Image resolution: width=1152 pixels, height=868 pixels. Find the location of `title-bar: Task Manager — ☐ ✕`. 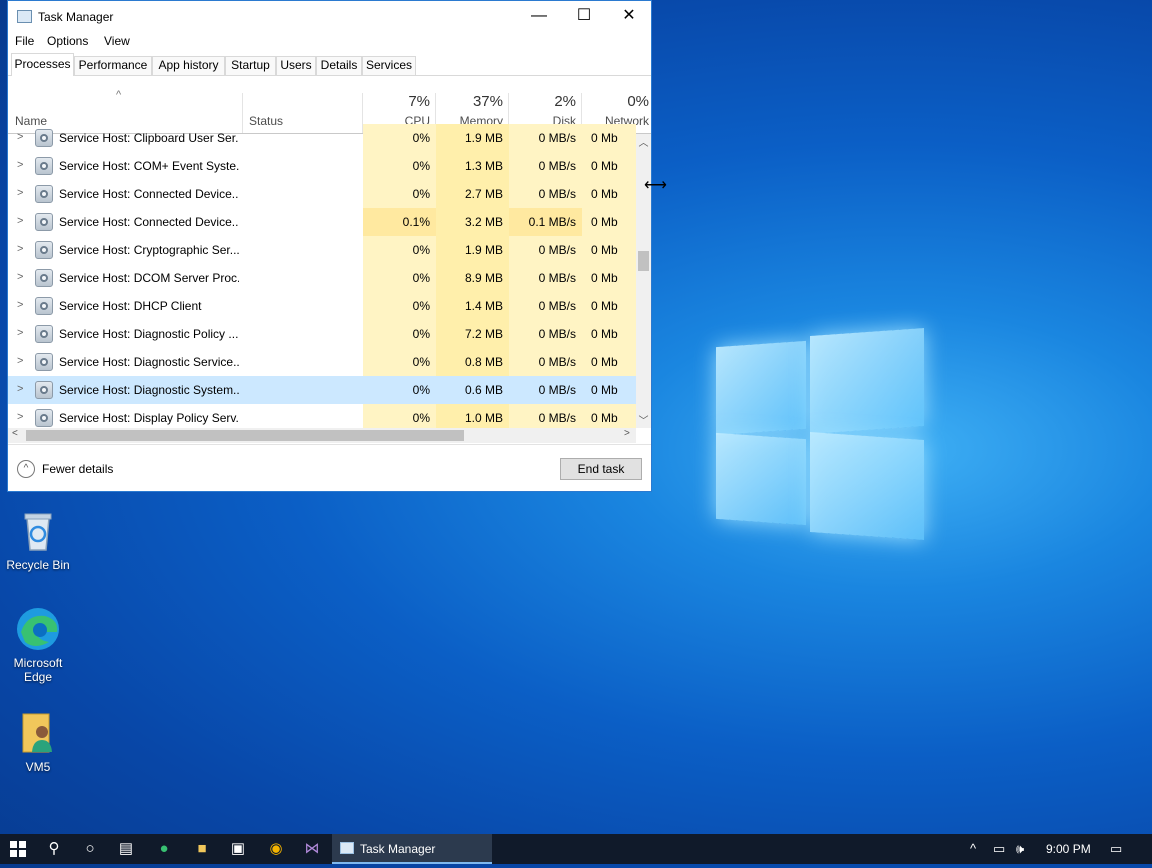

title-bar: Task Manager — ☐ ✕ is located at coordinates (329, 16).